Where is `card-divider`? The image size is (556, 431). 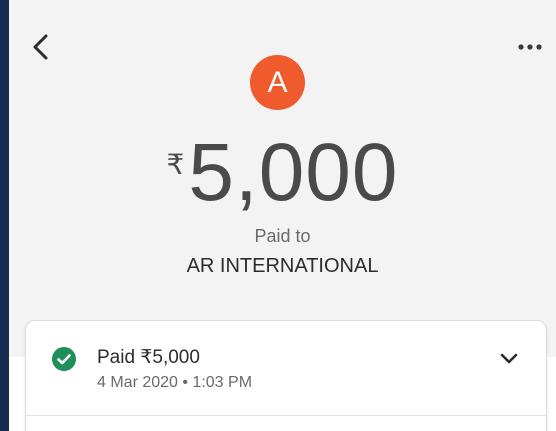
card-divider is located at coordinates (286, 415).